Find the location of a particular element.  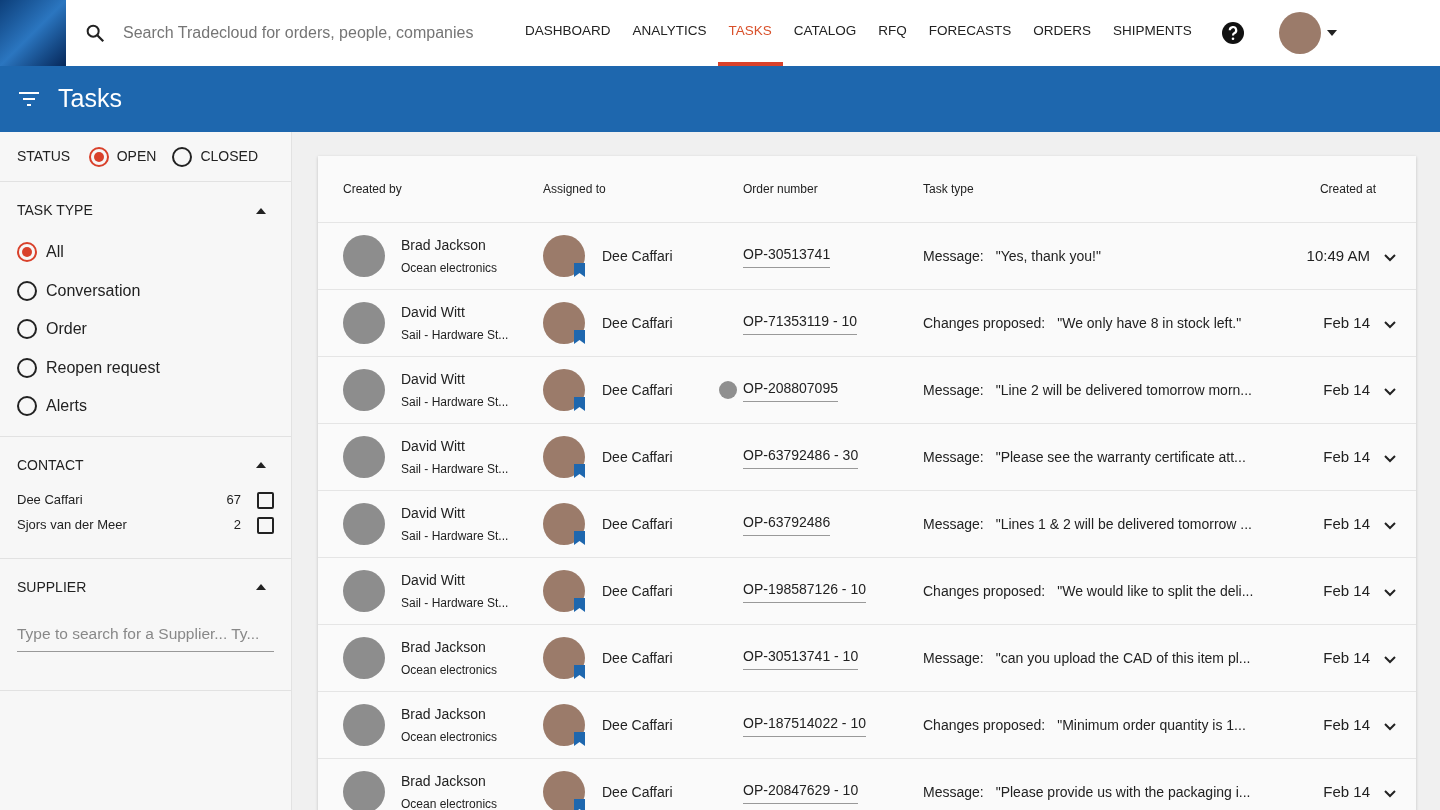

contact-name: Sjors van der Meer is located at coordinates (72, 525).